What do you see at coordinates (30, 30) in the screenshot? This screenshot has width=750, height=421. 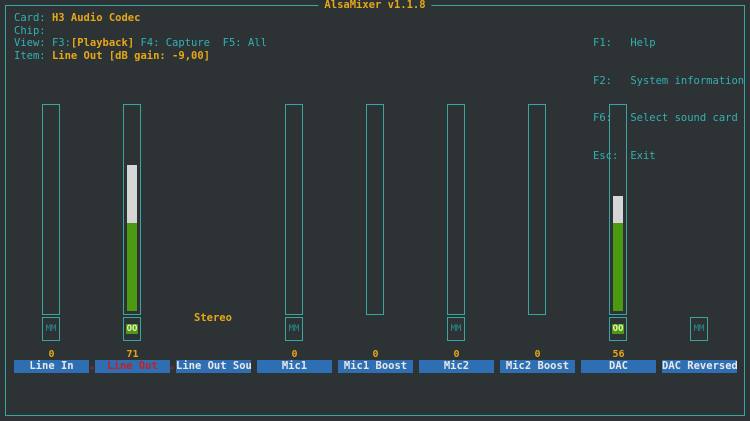 I see `chip-label: Chip:` at bounding box center [30, 30].